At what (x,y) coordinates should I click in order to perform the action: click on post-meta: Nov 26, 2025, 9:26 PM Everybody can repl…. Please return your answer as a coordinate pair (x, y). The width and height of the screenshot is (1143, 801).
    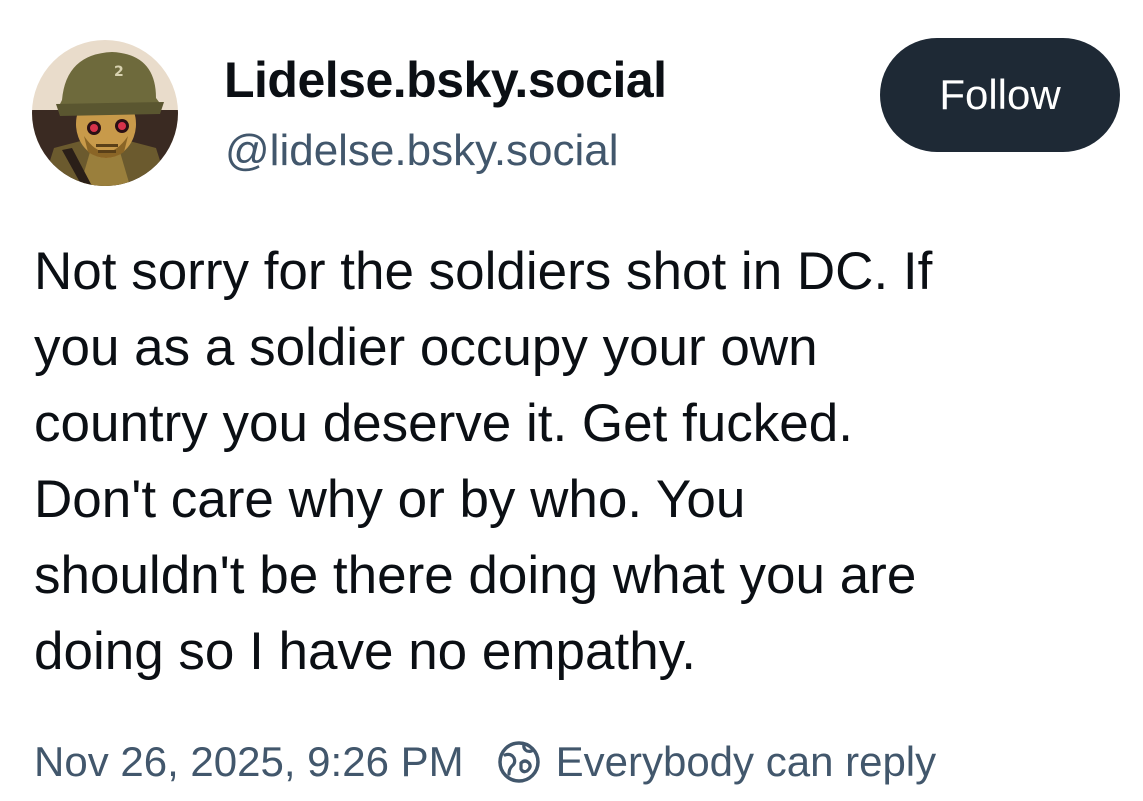
    Looking at the image, I should click on (485, 762).